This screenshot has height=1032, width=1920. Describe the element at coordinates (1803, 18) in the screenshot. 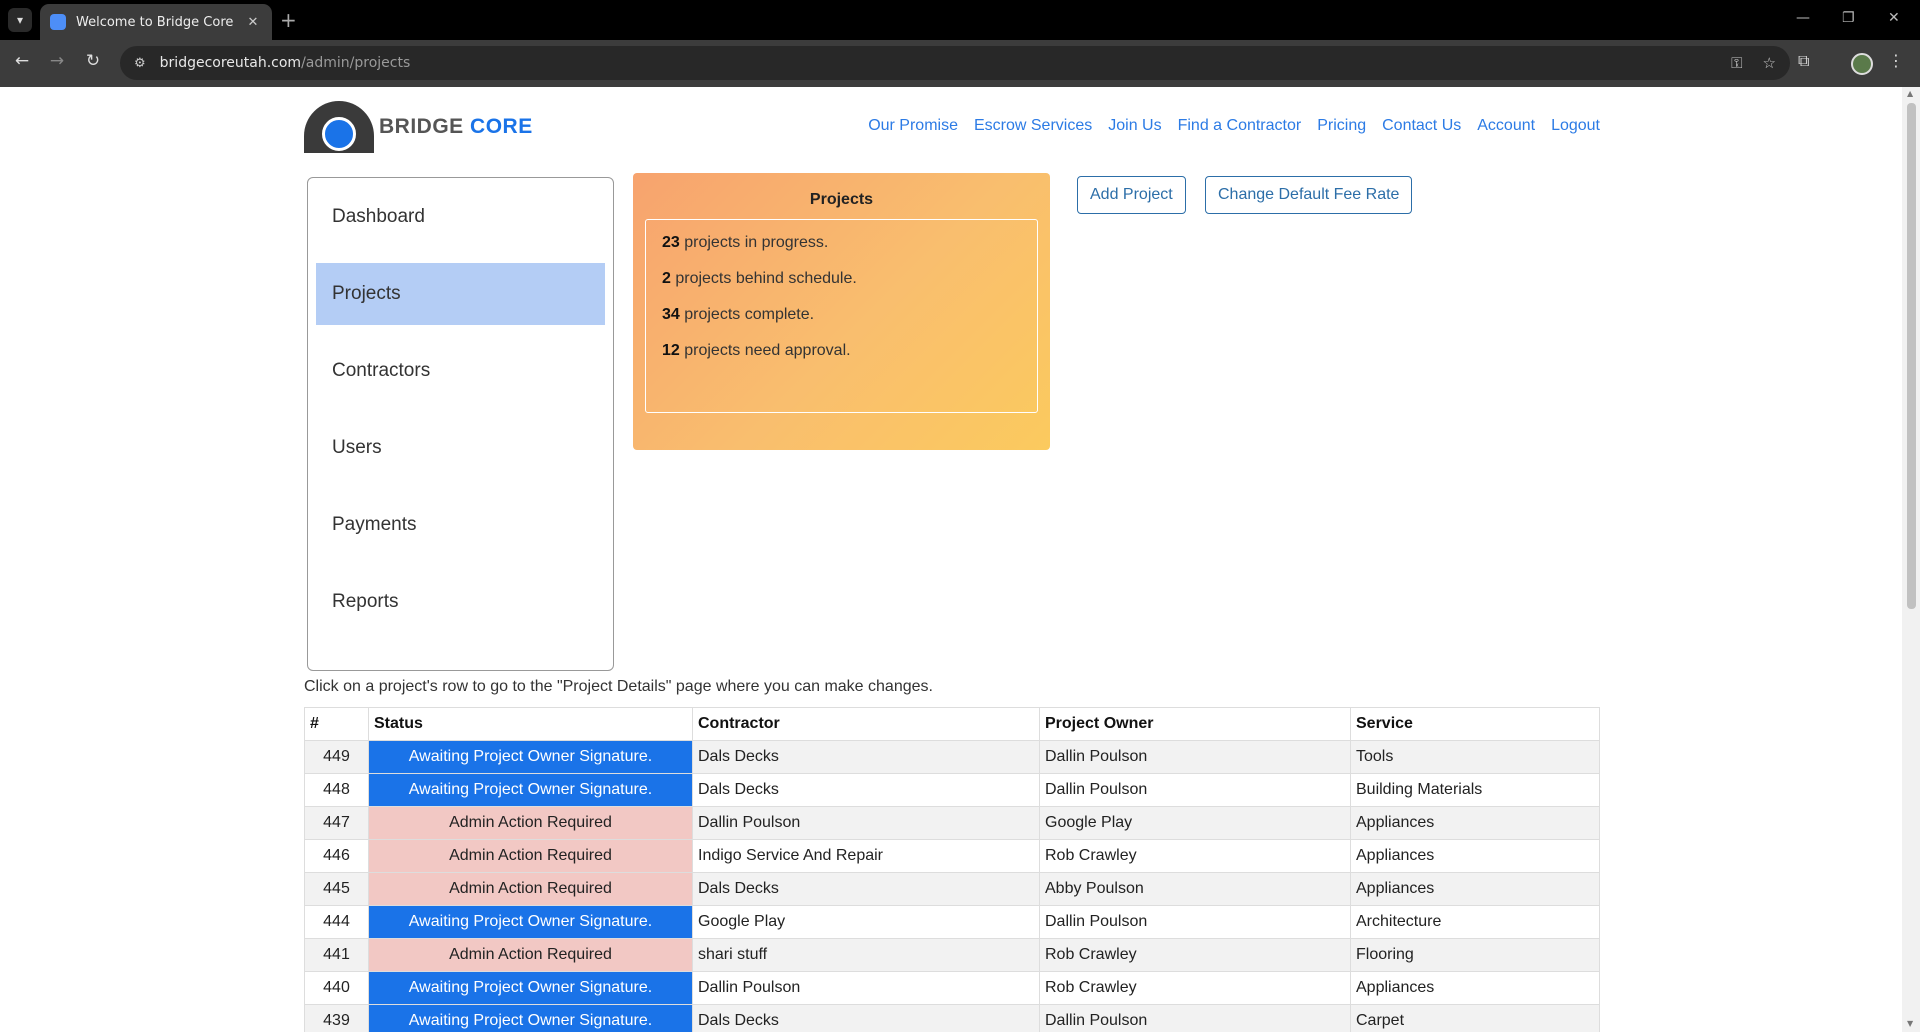

I see `minimize-icon: —` at that location.